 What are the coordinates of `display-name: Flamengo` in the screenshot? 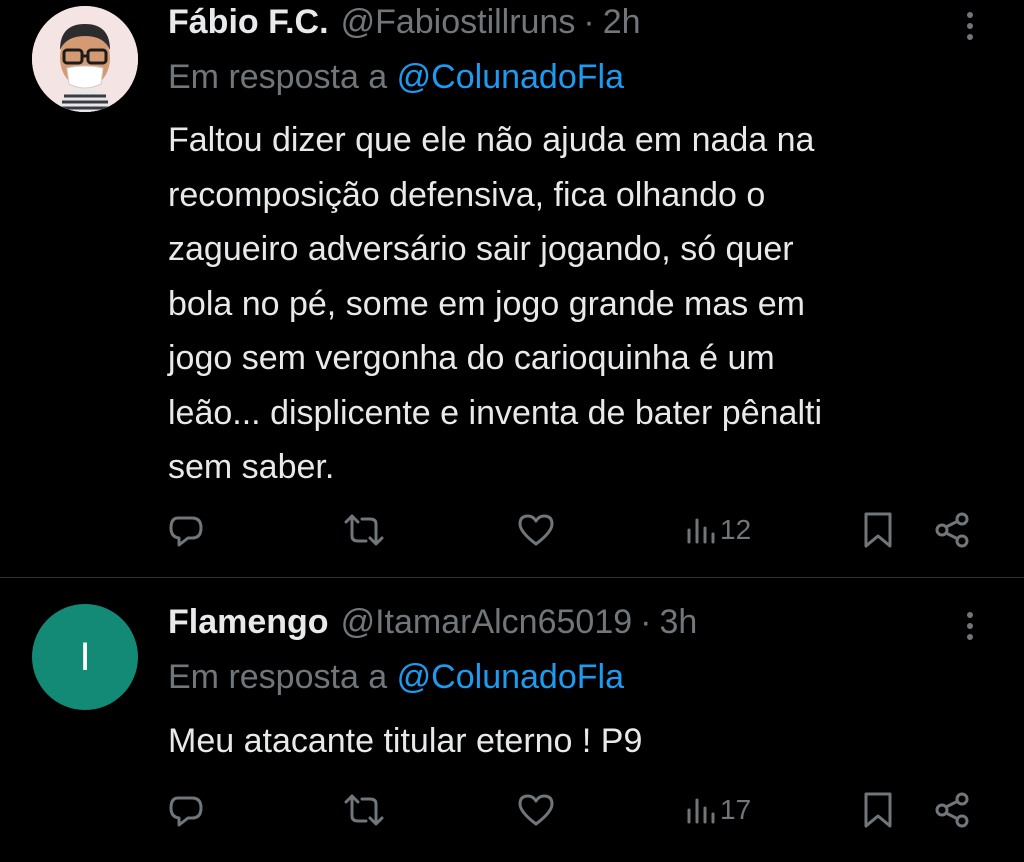 It's located at (248, 622).